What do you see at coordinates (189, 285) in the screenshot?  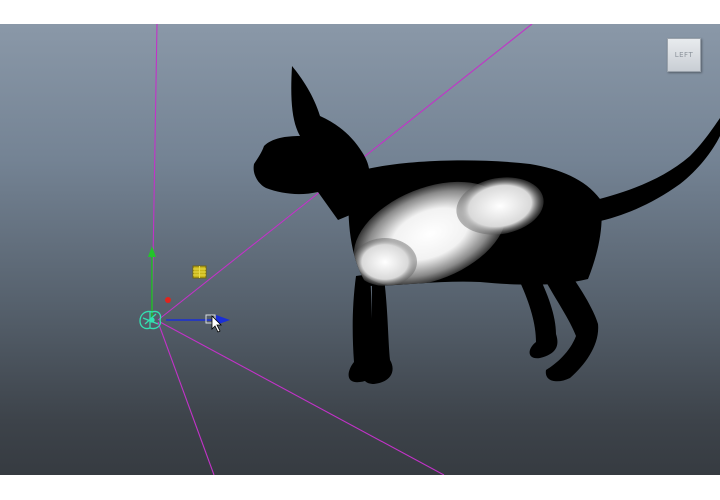 I see `move-manipulator` at bounding box center [189, 285].